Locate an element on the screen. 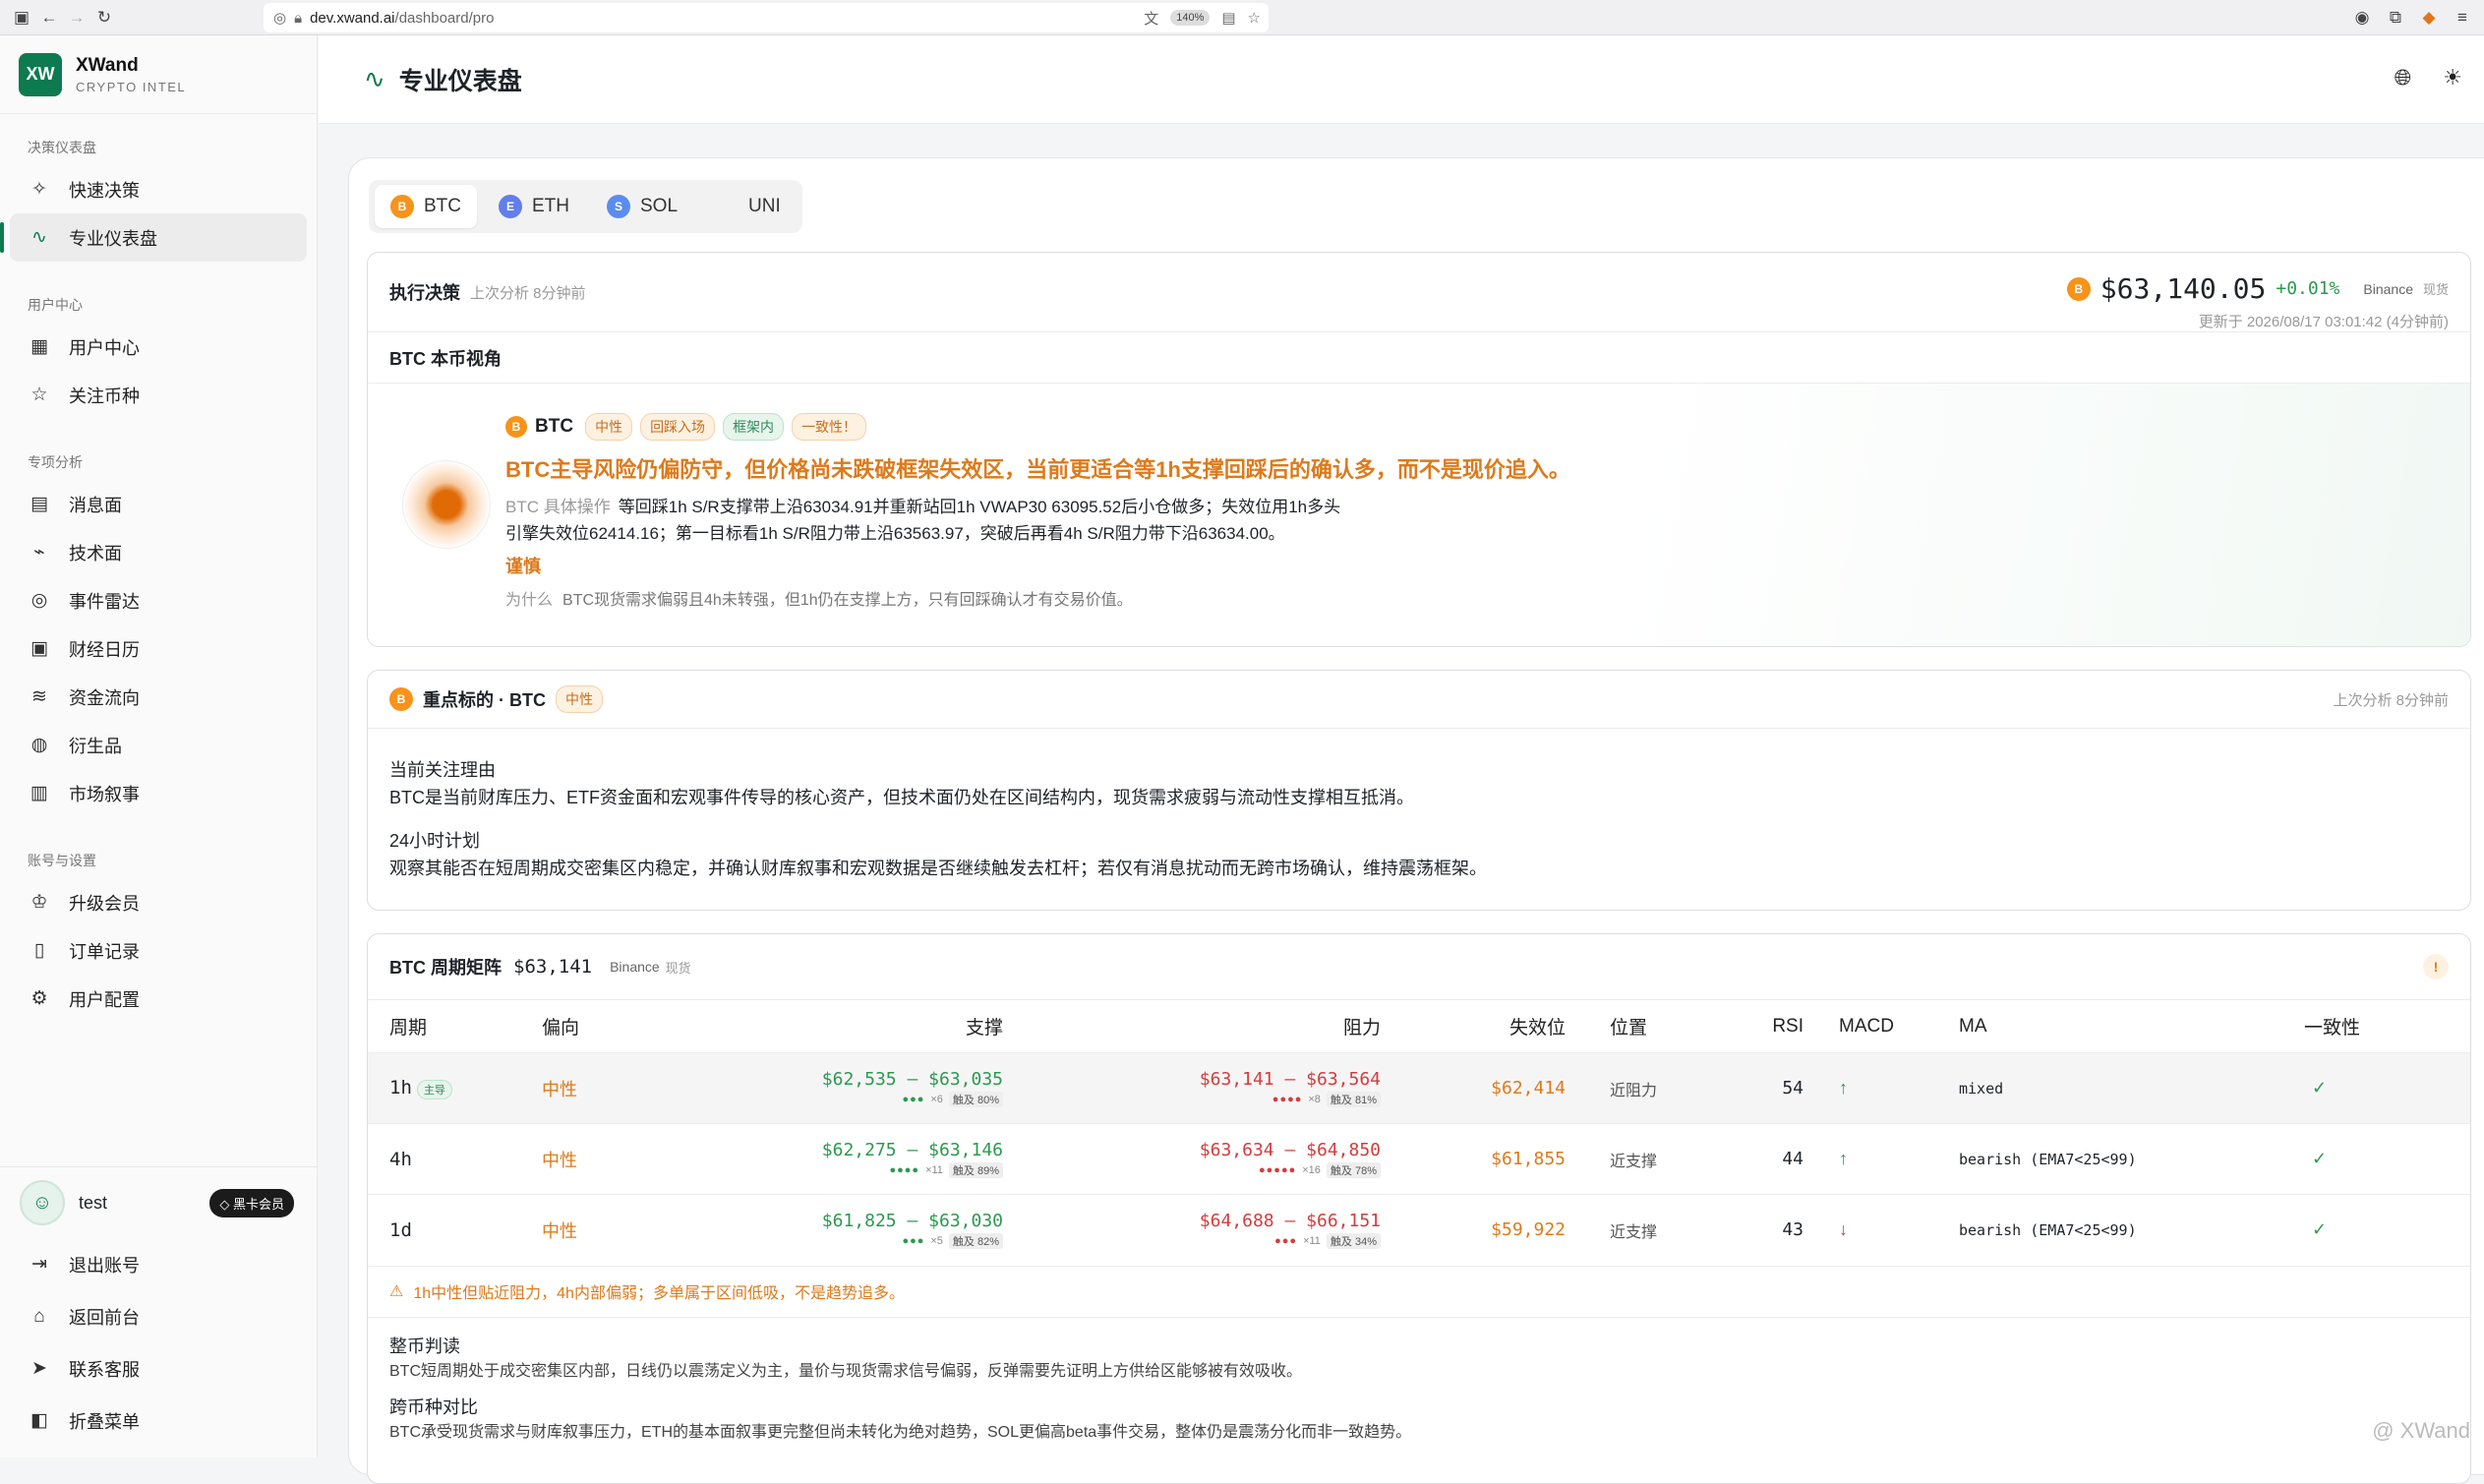 This screenshot has width=2484, height=1484. col-macd: MACD is located at coordinates (1882, 1026).